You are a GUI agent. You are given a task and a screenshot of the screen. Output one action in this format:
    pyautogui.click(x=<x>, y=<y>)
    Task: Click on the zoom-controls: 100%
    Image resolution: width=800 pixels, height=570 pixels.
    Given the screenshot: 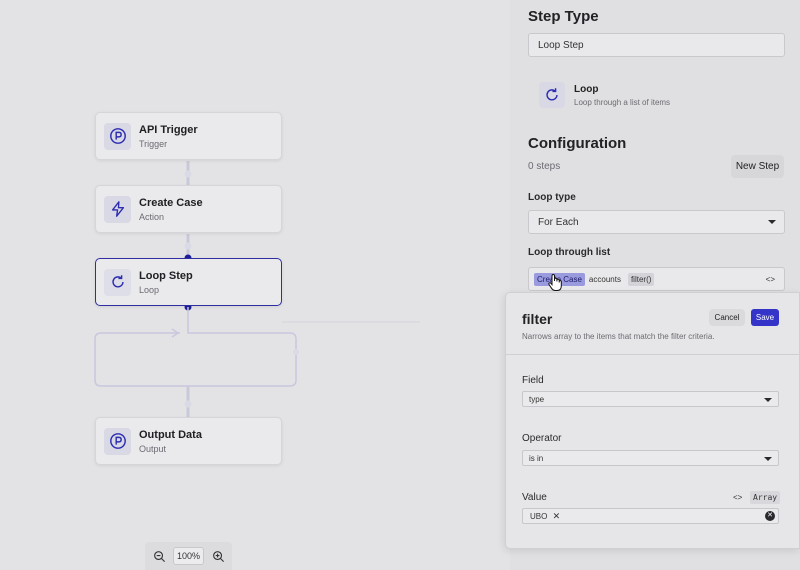 What is the action you would take?
    pyautogui.click(x=188, y=556)
    